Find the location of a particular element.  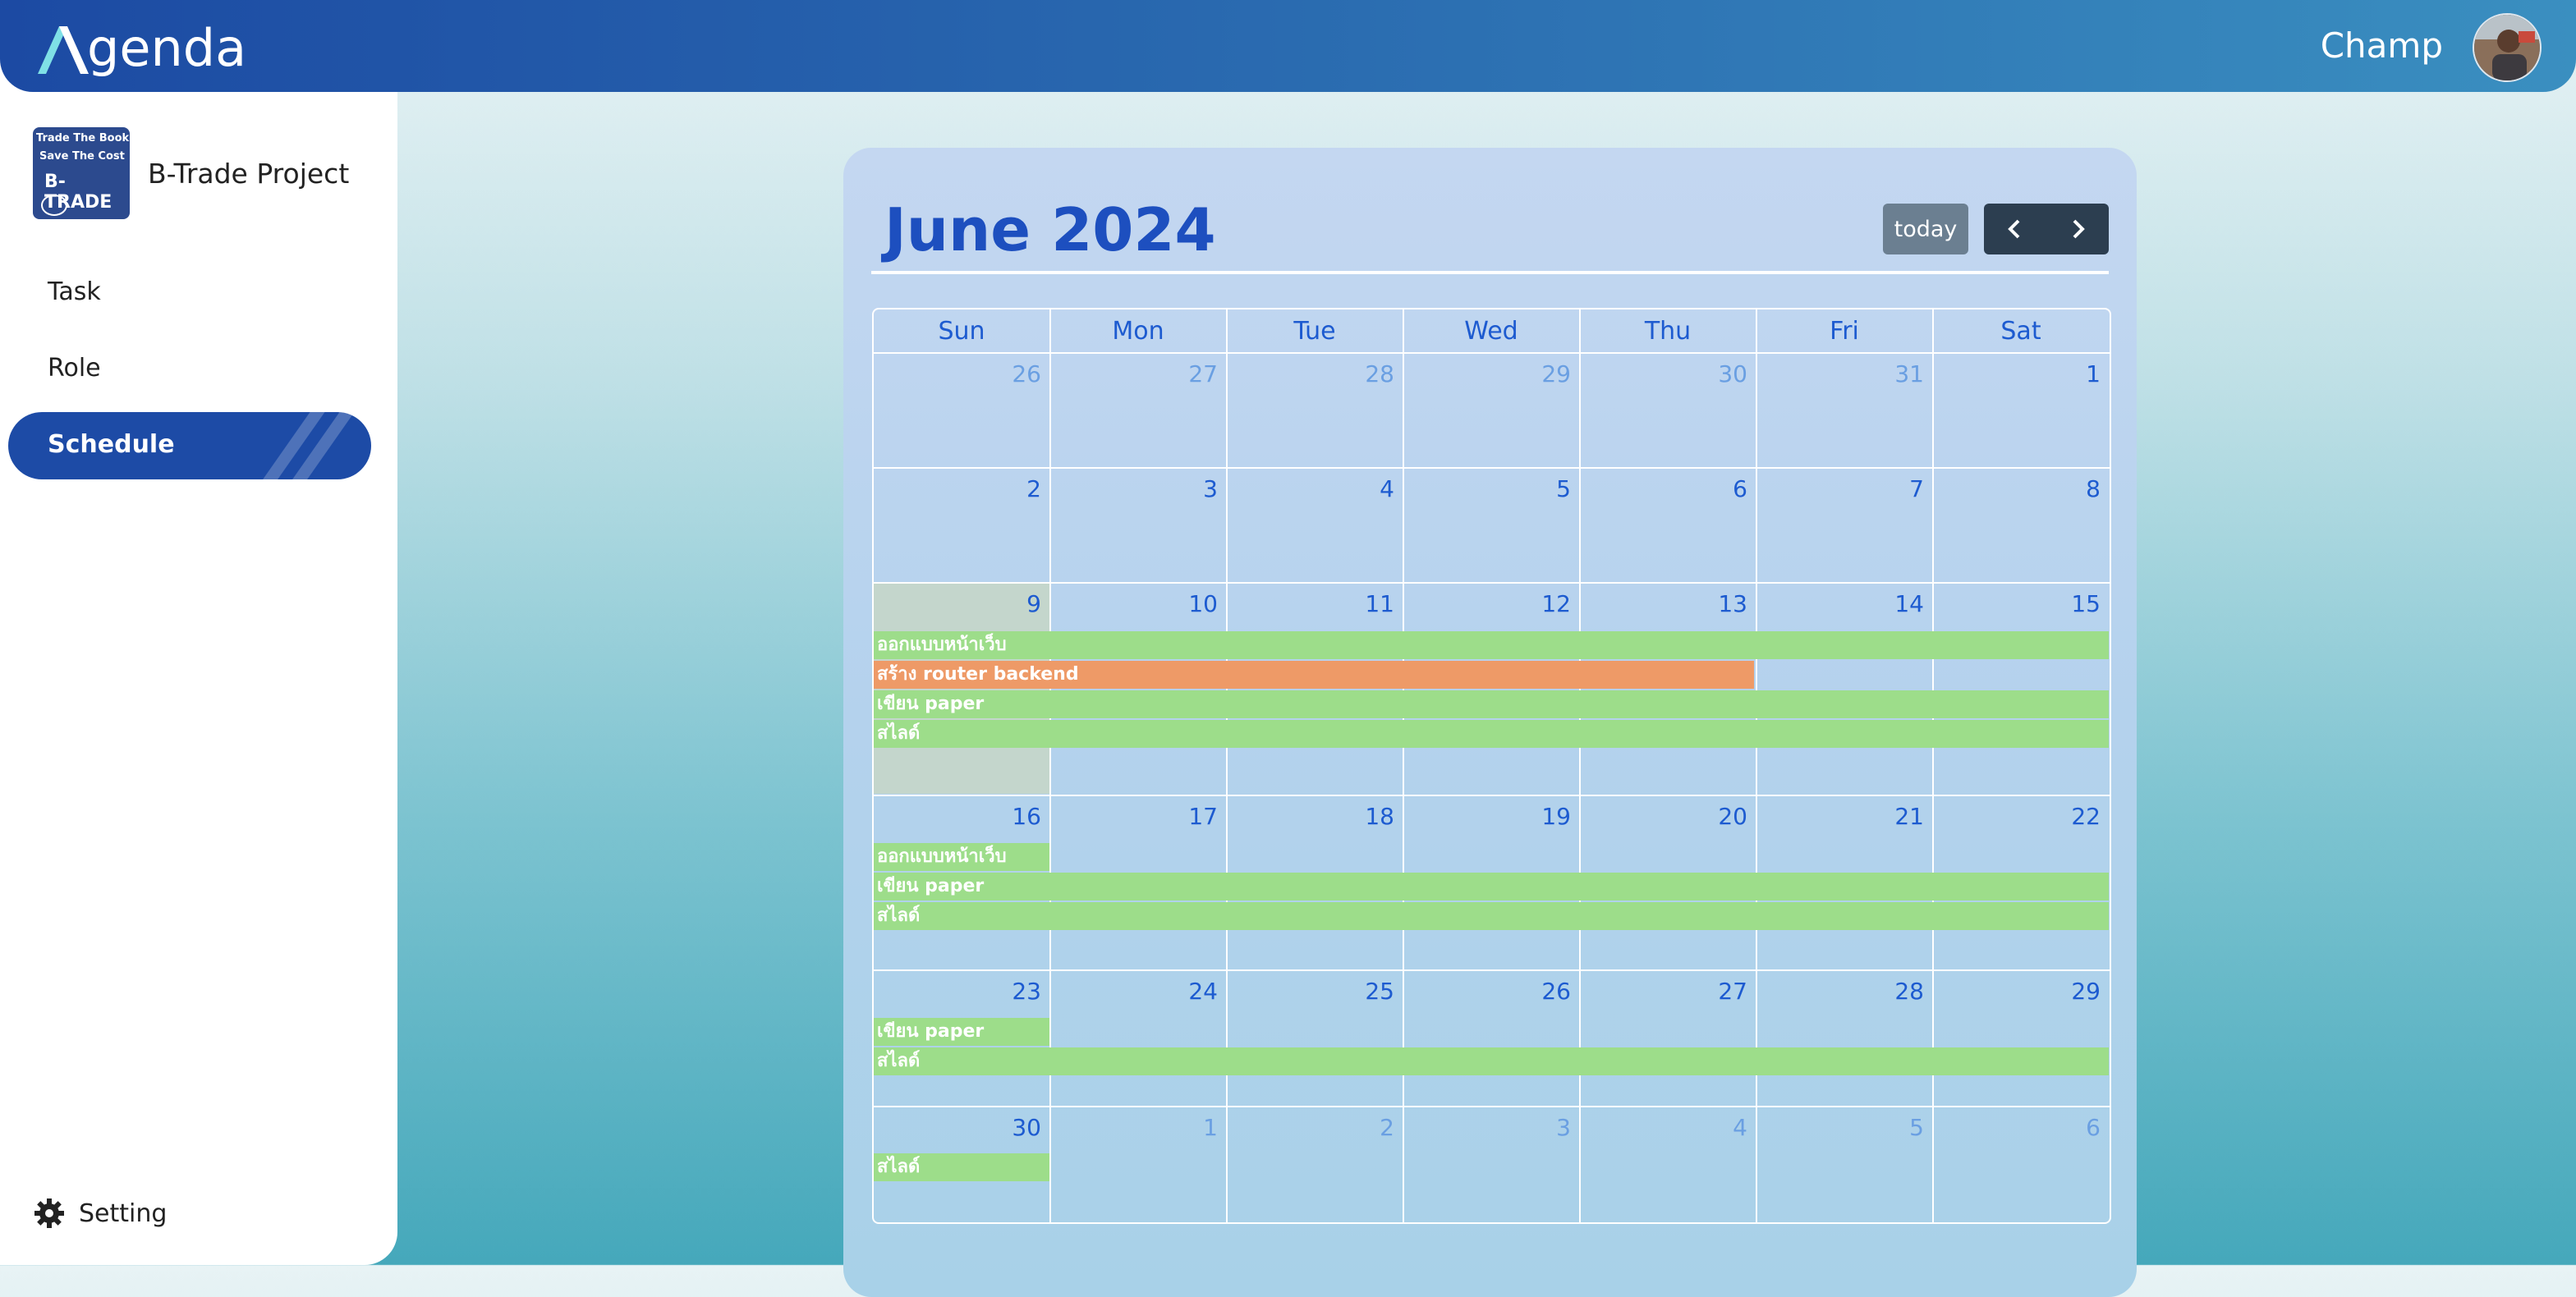

logo-text: genda is located at coordinates (167, 48).